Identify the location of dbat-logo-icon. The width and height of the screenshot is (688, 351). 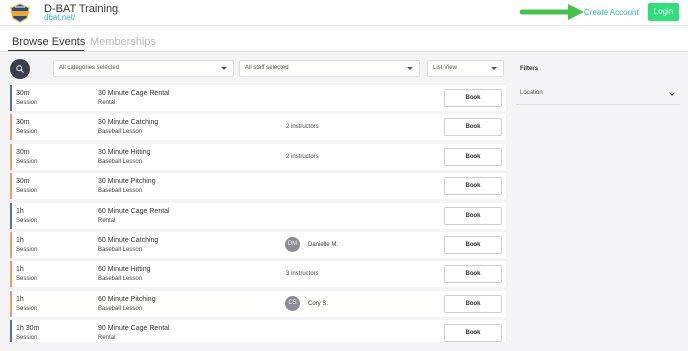
(20, 13).